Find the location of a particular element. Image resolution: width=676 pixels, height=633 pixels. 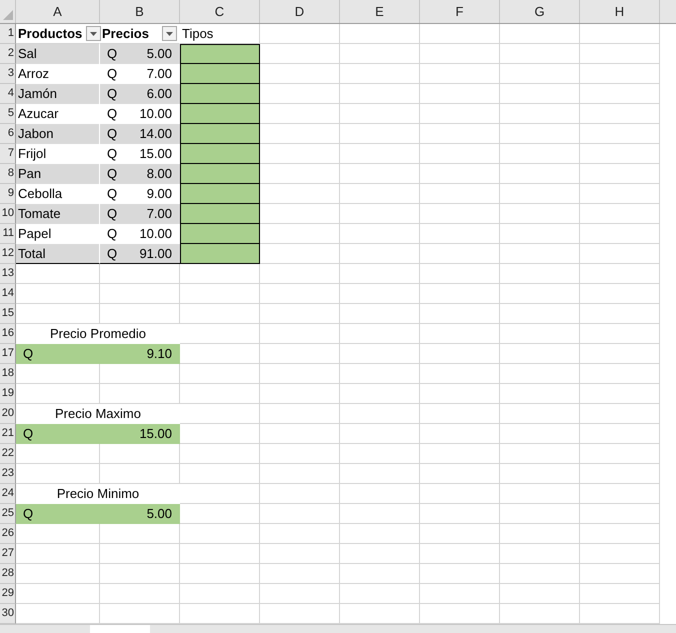

row-header: 8 is located at coordinates (8, 174).